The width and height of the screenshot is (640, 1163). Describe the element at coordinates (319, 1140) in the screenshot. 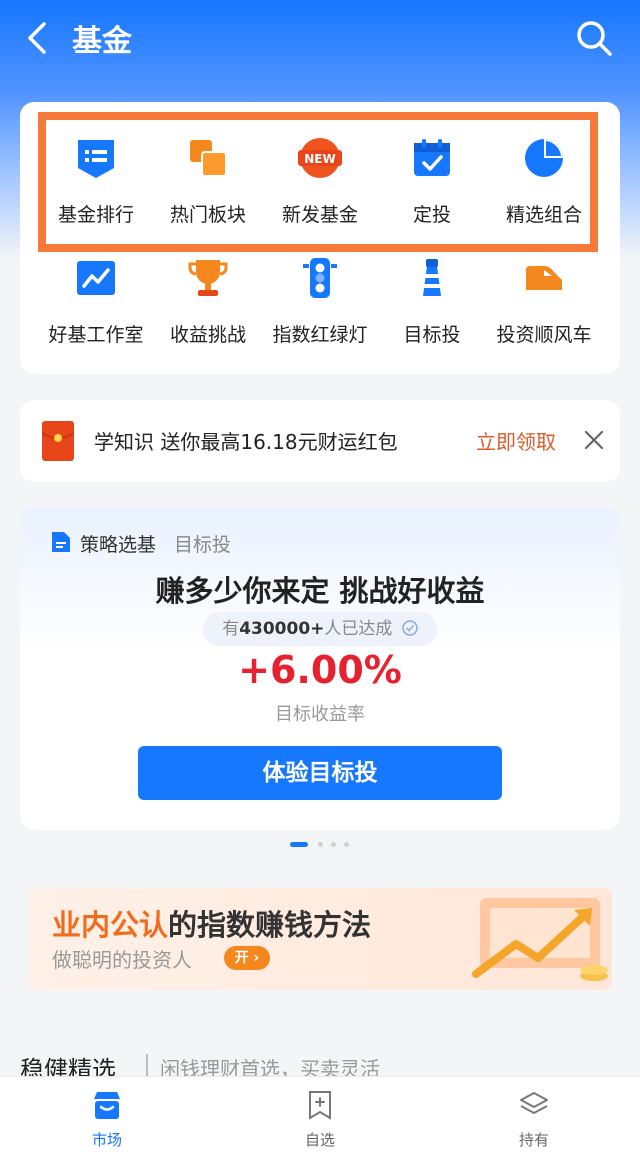

I see `tab-label: 自选` at that location.